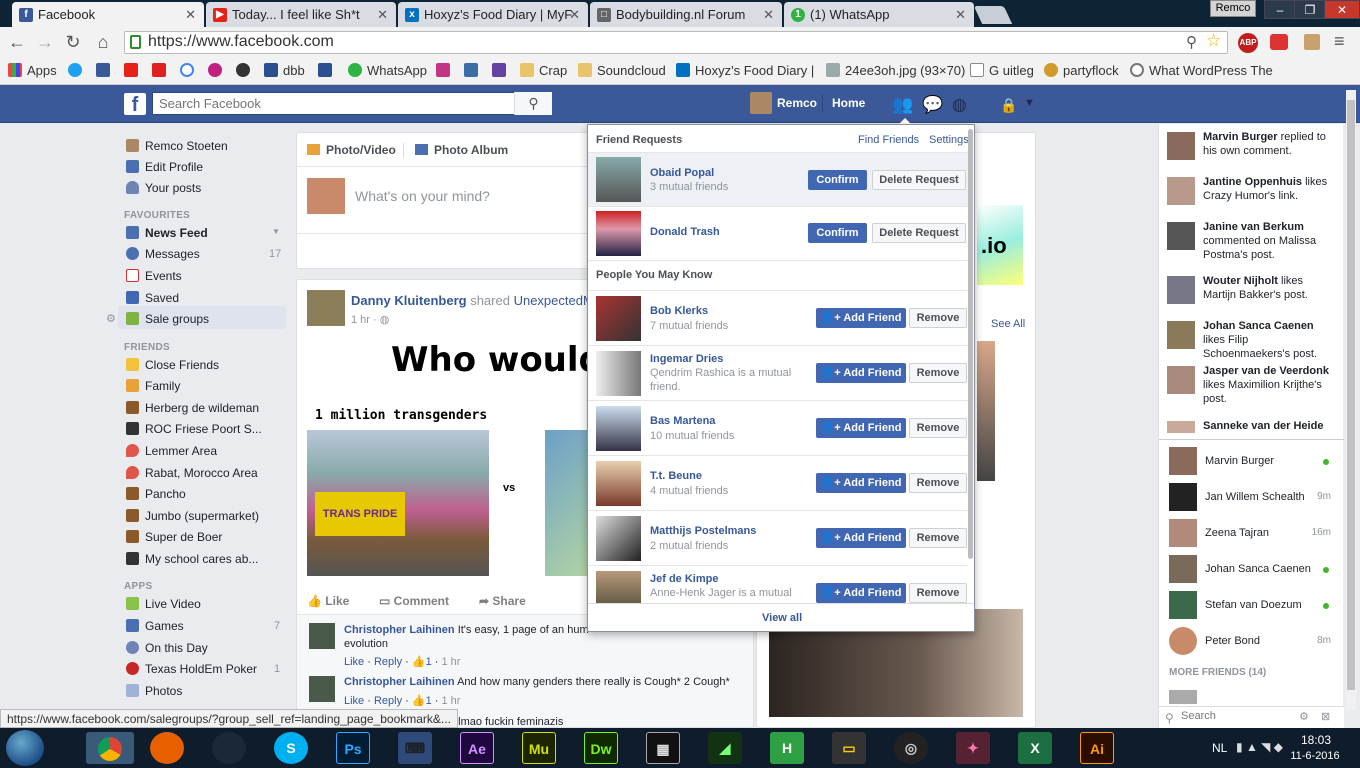 This screenshot has height=768, width=1360. Describe the element at coordinates (949, 140) in the screenshot. I see `settings-link: Settings` at that location.